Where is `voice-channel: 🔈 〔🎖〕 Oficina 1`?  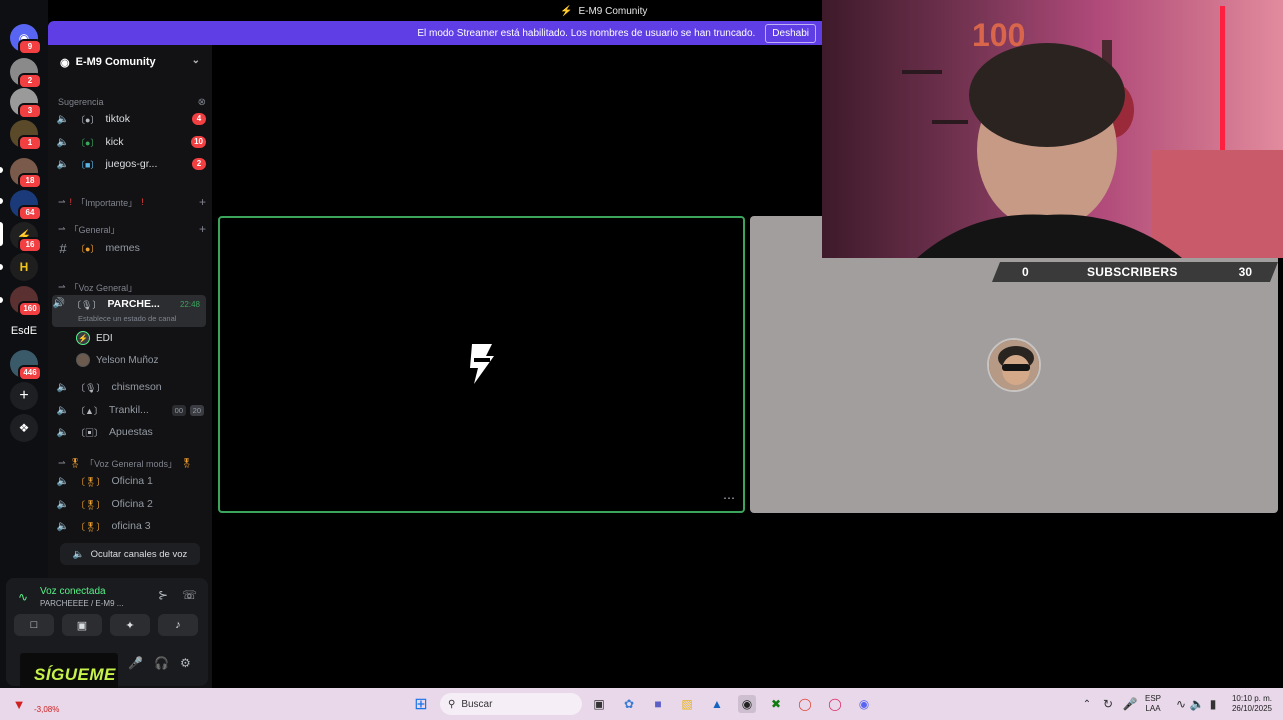 voice-channel: 🔈 〔🎖〕 Oficina 1 is located at coordinates (133, 481).